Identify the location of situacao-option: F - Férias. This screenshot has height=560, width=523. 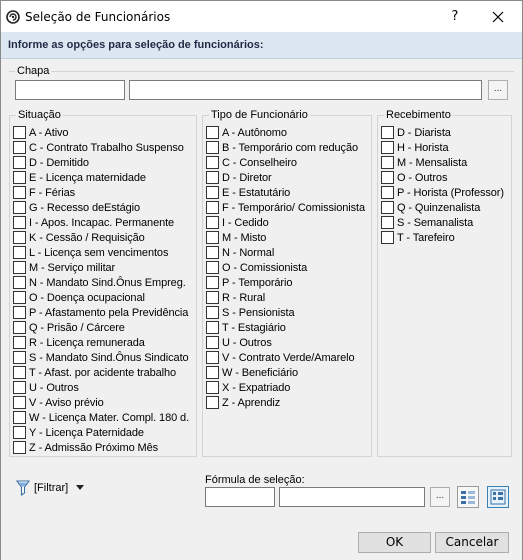
(101, 192).